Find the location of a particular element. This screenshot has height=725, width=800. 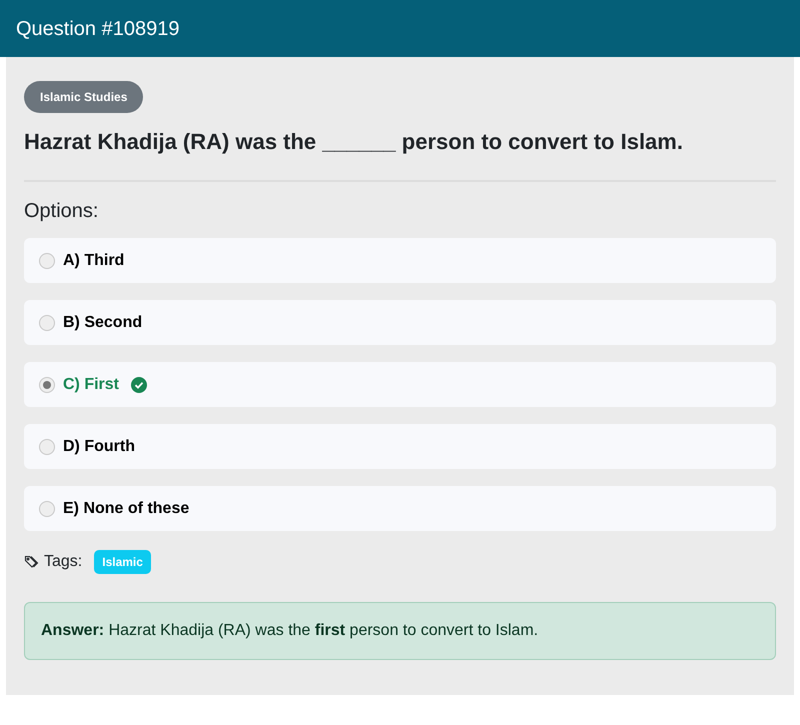

option-row: E) None of these is located at coordinates (400, 508).